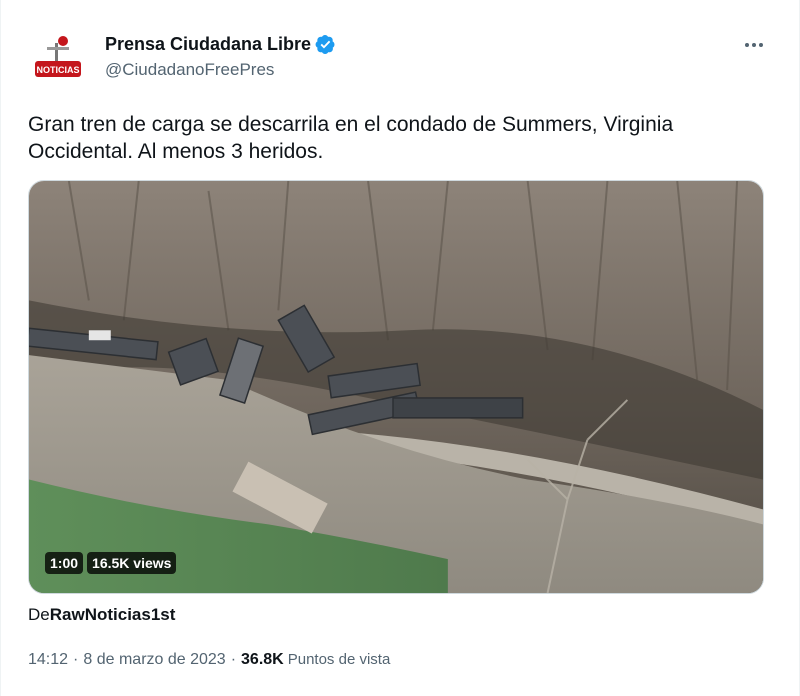  I want to click on tweet-date: 8 de marzo de 2023, so click(154, 660).